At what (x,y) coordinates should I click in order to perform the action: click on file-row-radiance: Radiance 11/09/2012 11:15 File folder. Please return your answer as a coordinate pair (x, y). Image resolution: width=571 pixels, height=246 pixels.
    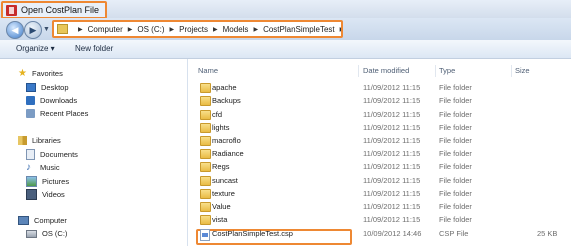
    Looking at the image, I should click on (379, 154).